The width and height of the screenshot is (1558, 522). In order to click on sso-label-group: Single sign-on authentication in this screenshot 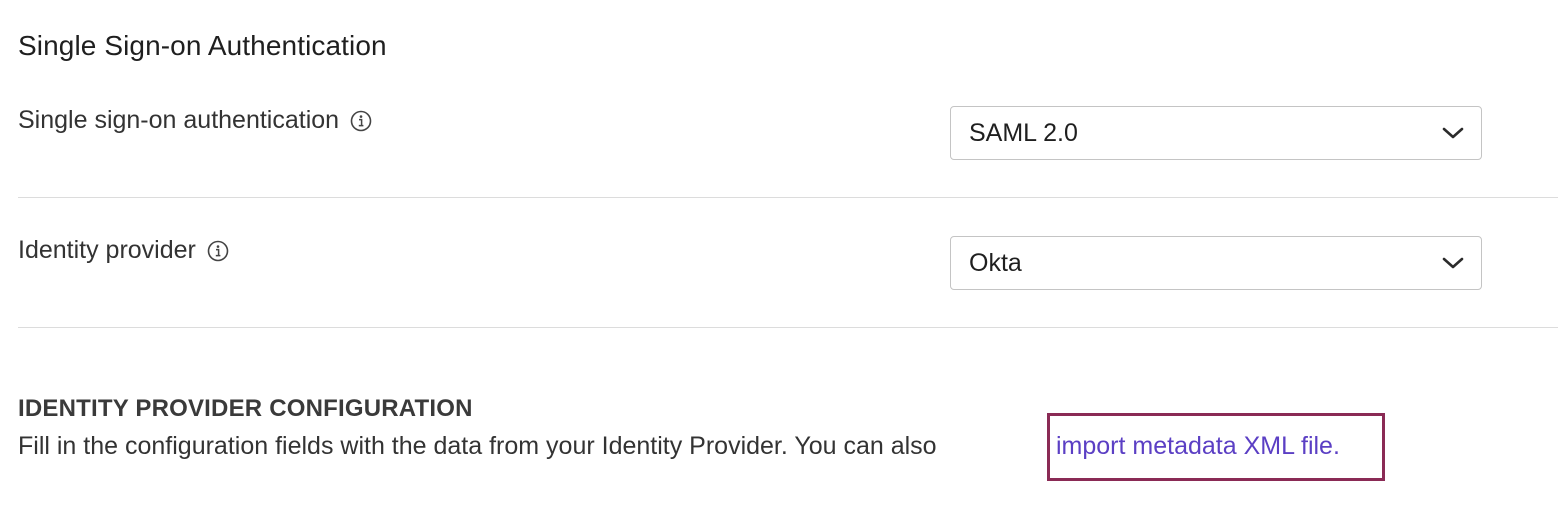, I will do `click(195, 120)`.